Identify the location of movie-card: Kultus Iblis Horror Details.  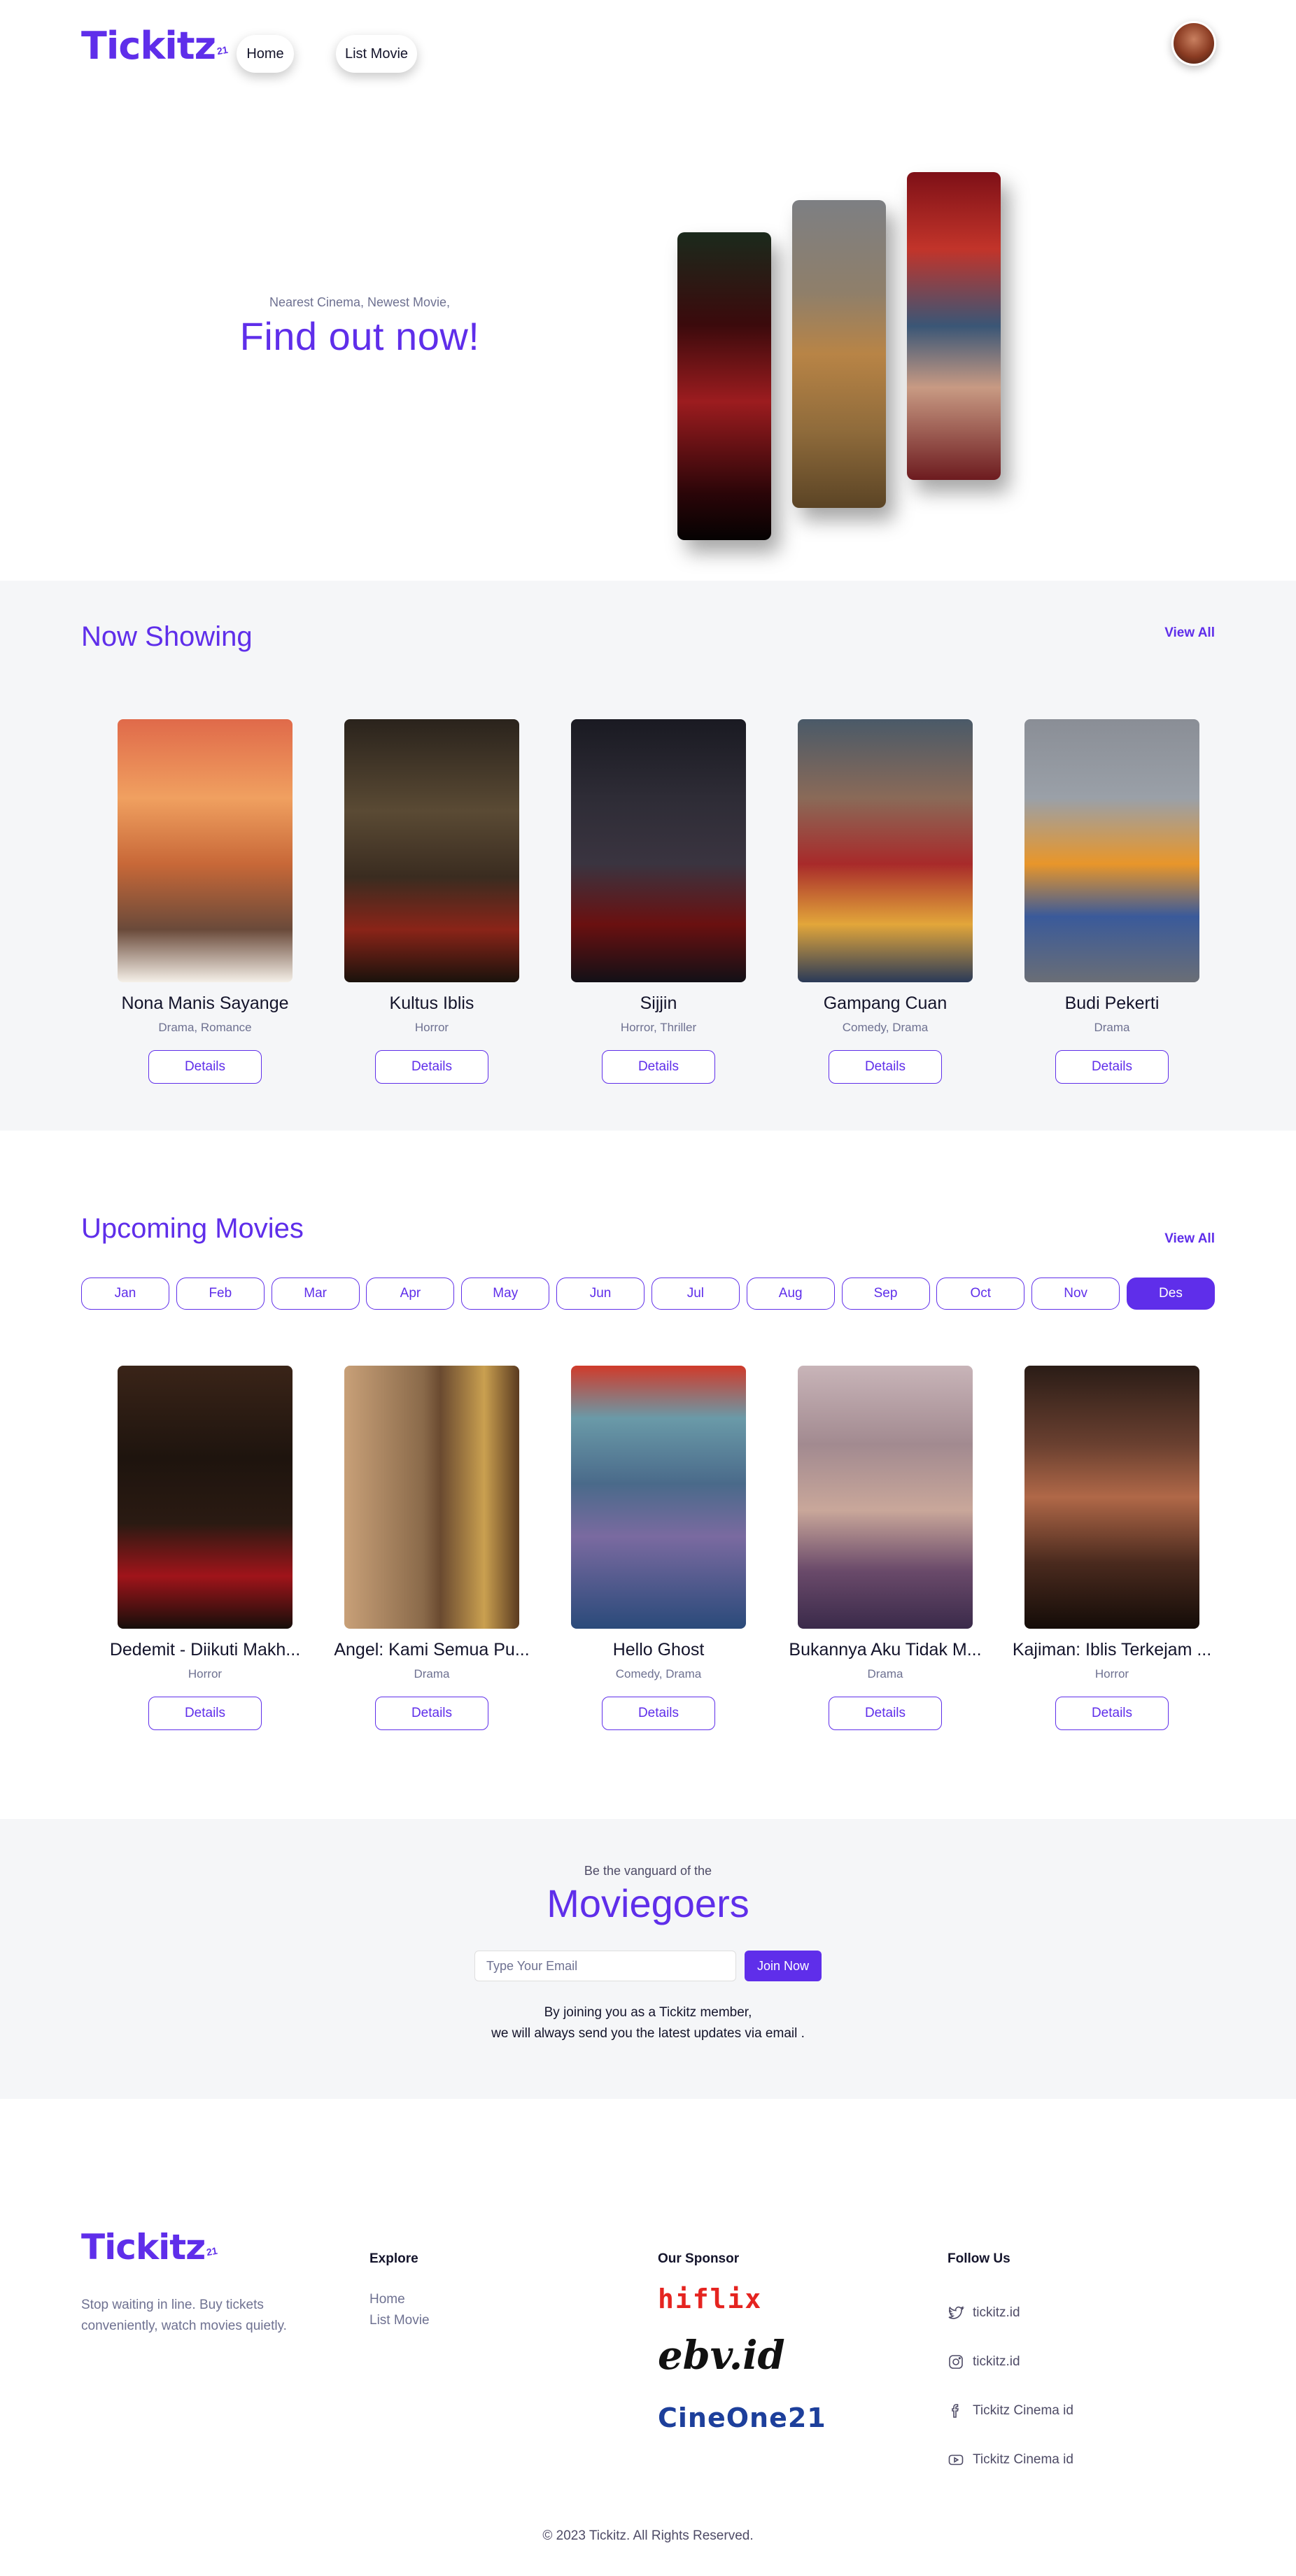
(431, 901).